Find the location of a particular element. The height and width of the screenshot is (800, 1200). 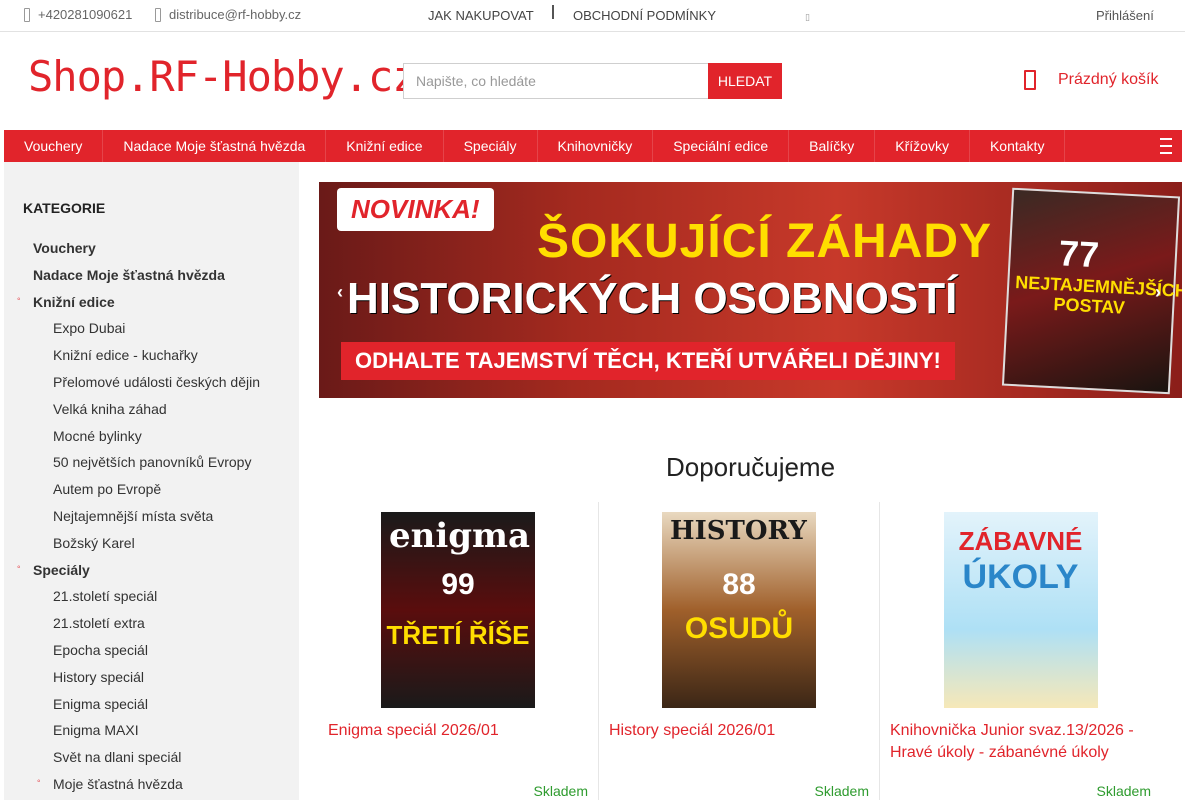

search-button: HLEDAT is located at coordinates (745, 81).